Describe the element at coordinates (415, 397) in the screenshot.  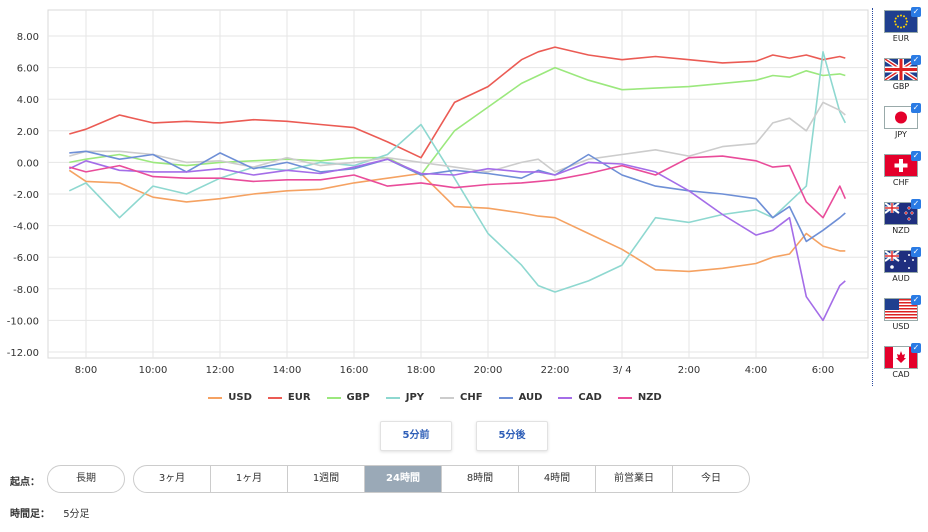
I see `legend-label: JPY` at that location.